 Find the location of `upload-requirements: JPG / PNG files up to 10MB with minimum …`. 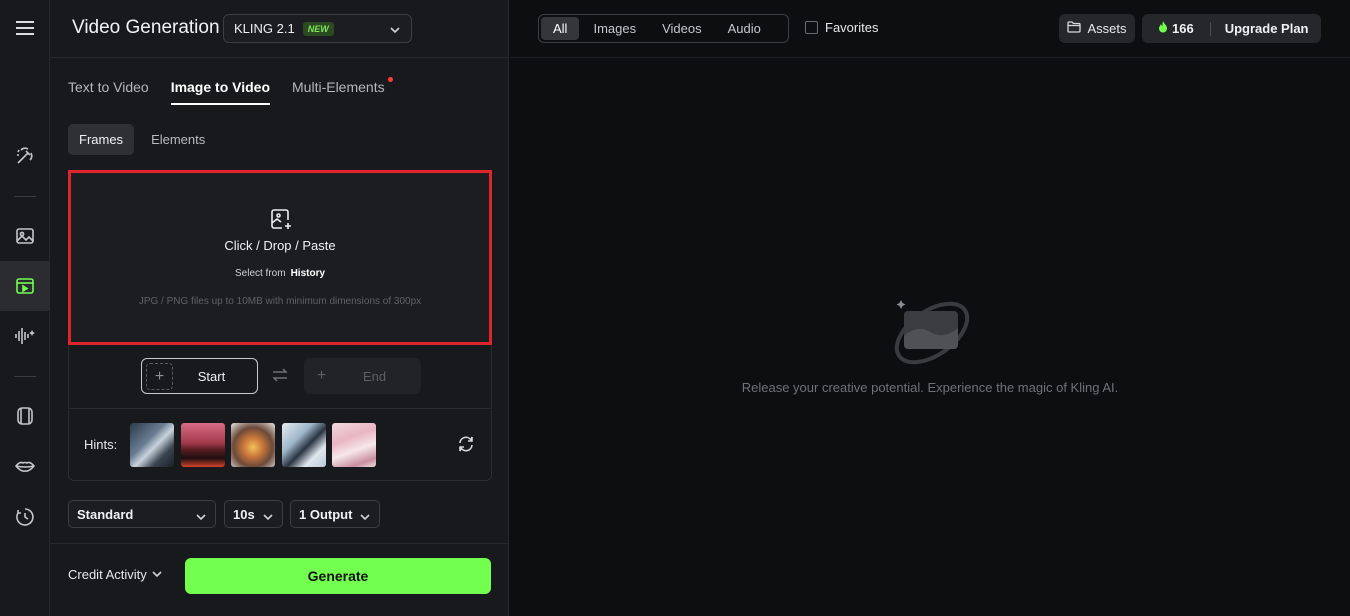

upload-requirements: JPG / PNG files up to 10MB with minimum … is located at coordinates (280, 301).